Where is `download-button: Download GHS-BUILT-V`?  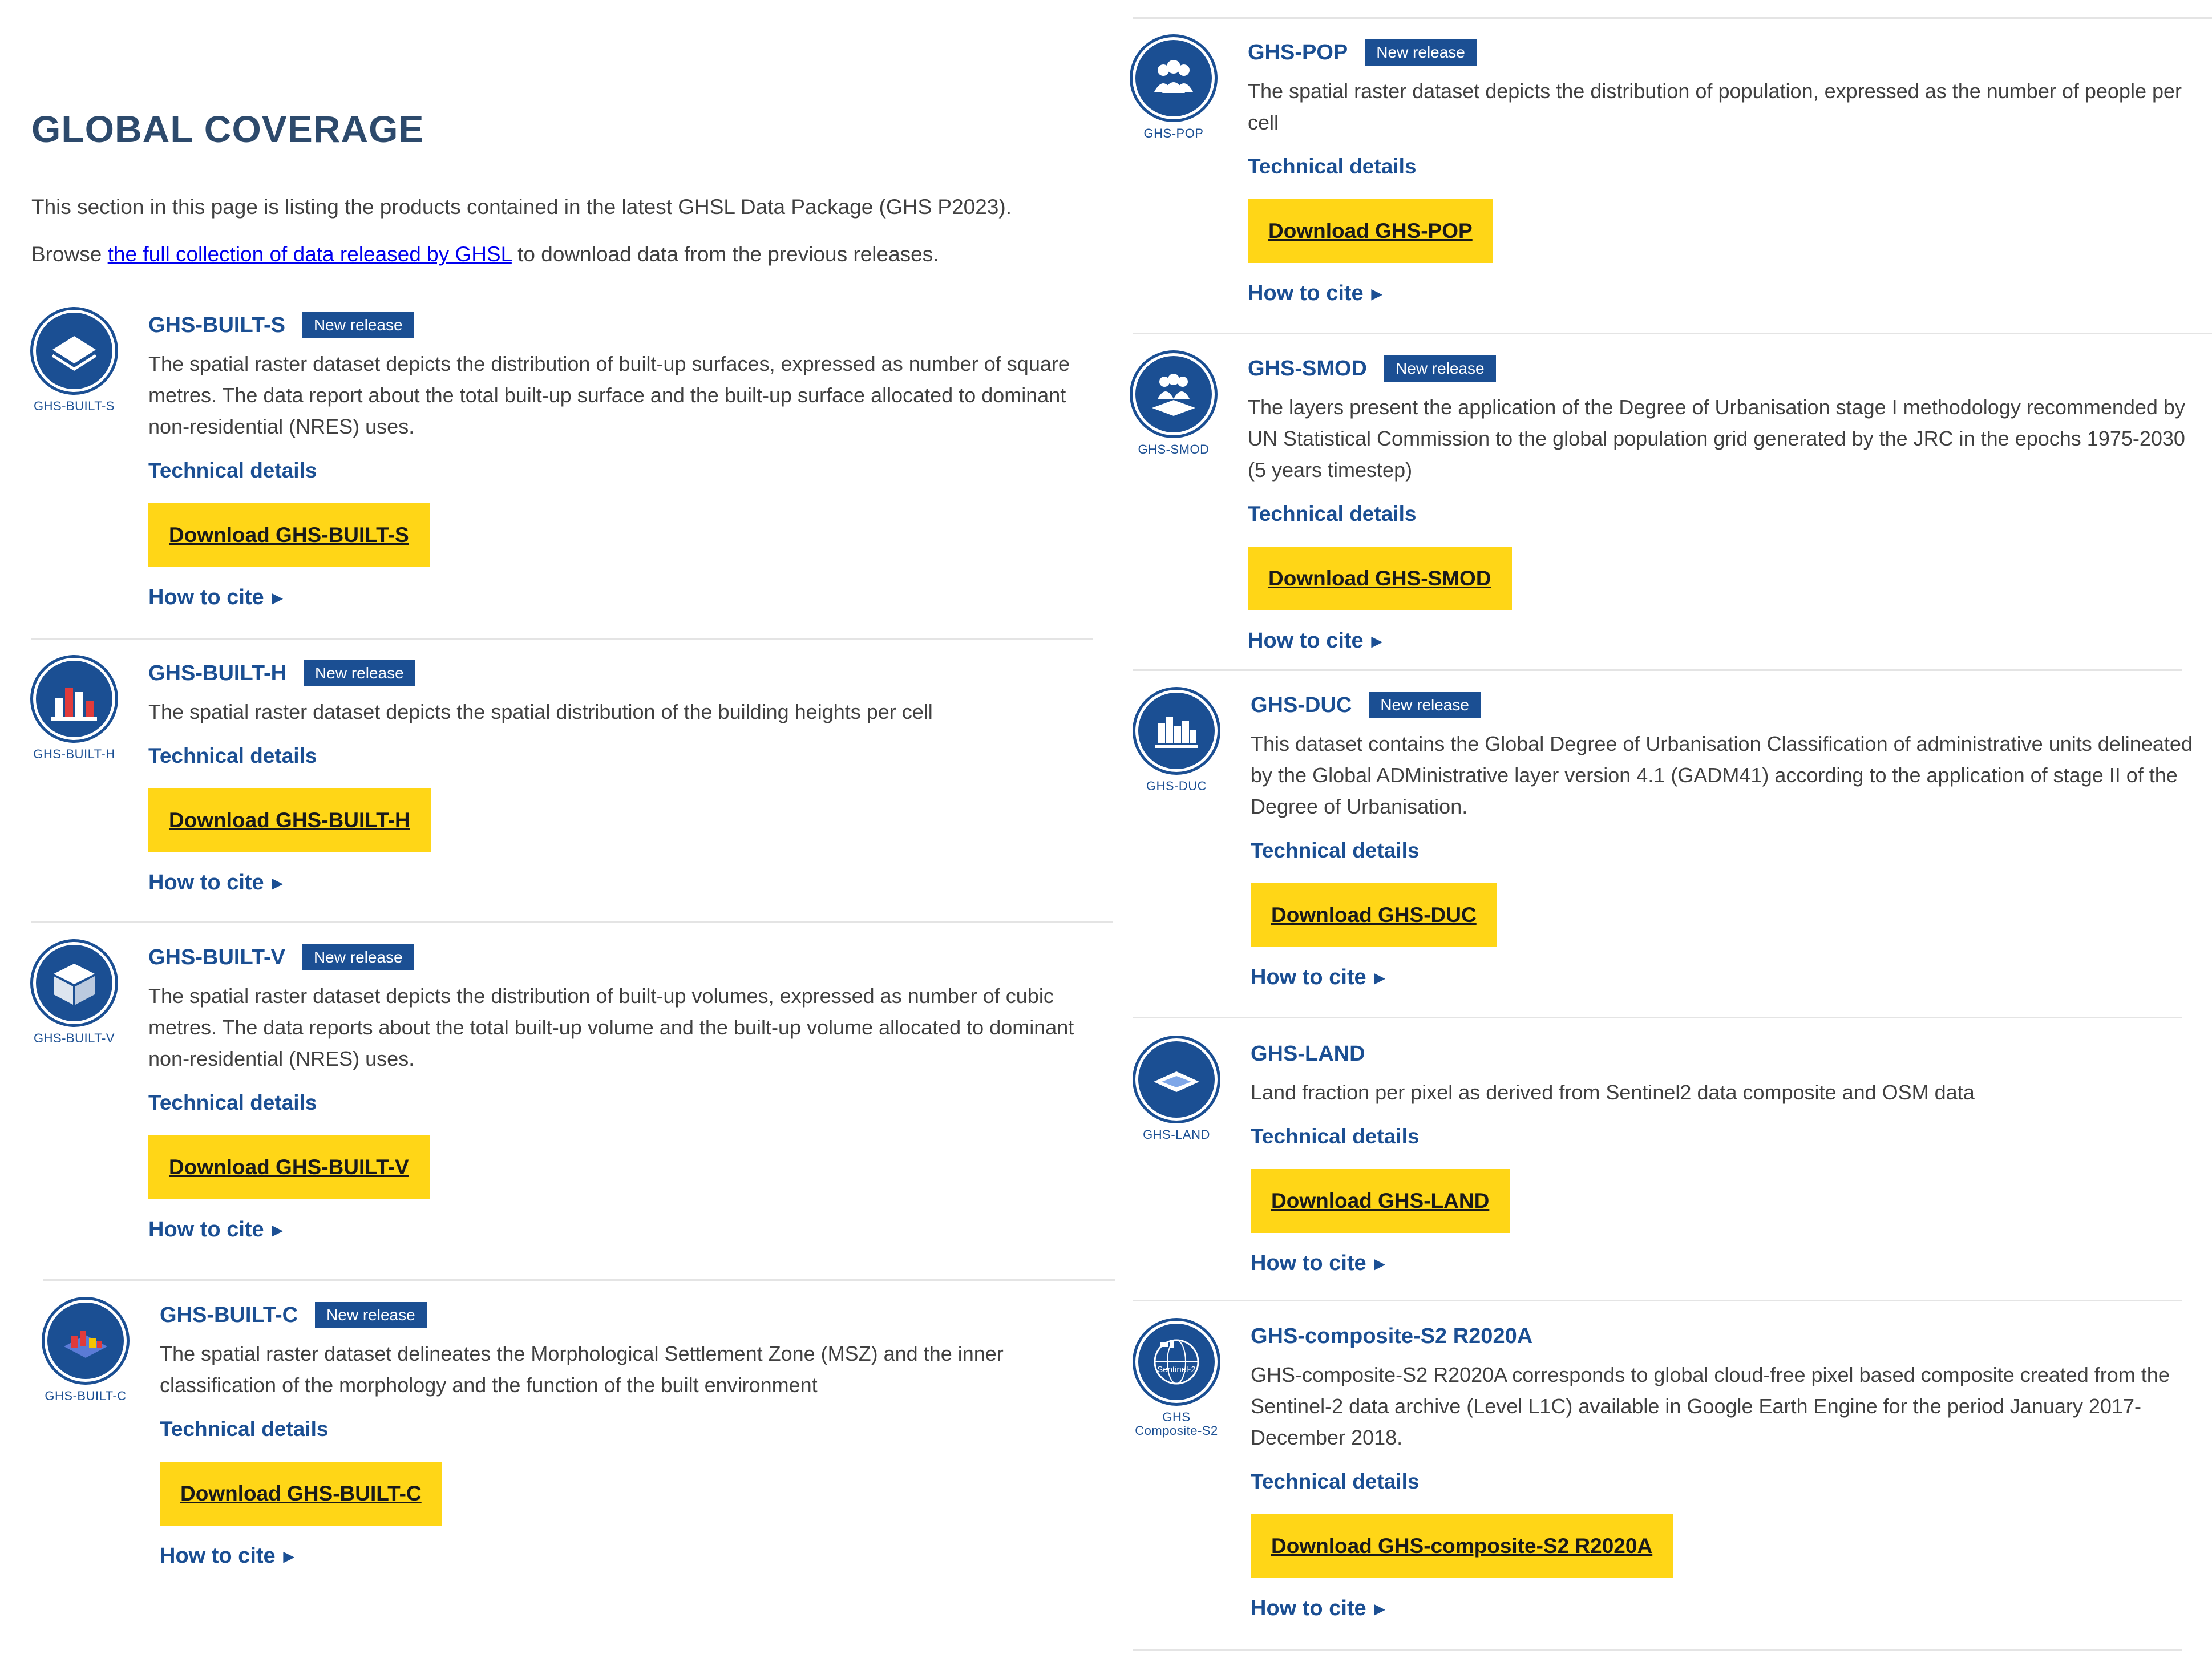 download-button: Download GHS-BUILT-V is located at coordinates (289, 1167).